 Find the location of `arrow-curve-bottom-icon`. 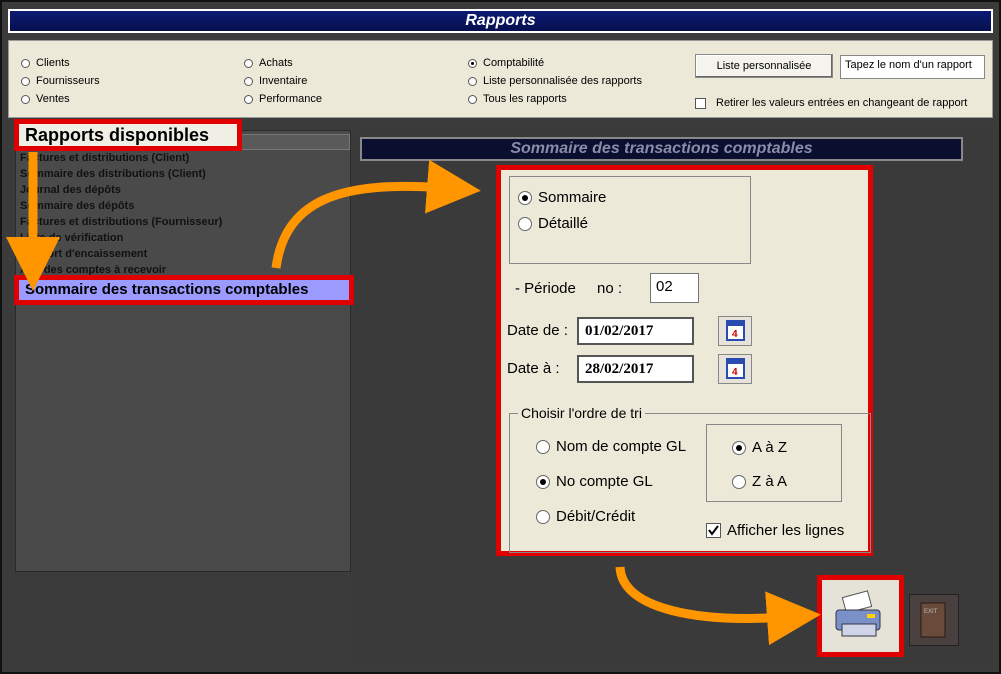

arrow-curve-bottom-icon is located at coordinates (718, 606).